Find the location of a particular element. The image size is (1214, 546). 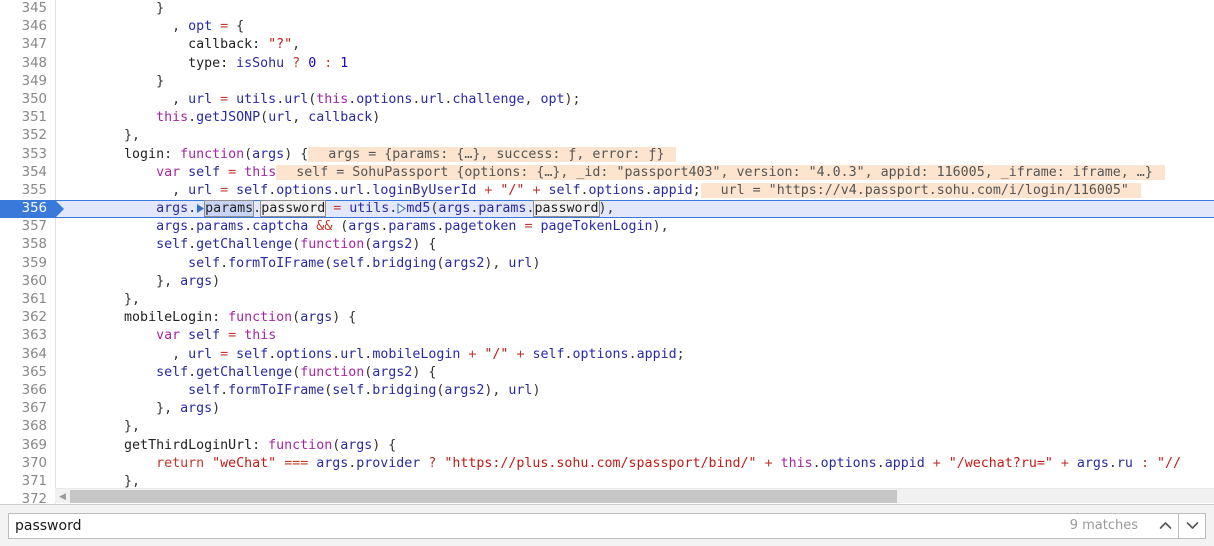

code-line: 363 var self = this is located at coordinates (607, 336).